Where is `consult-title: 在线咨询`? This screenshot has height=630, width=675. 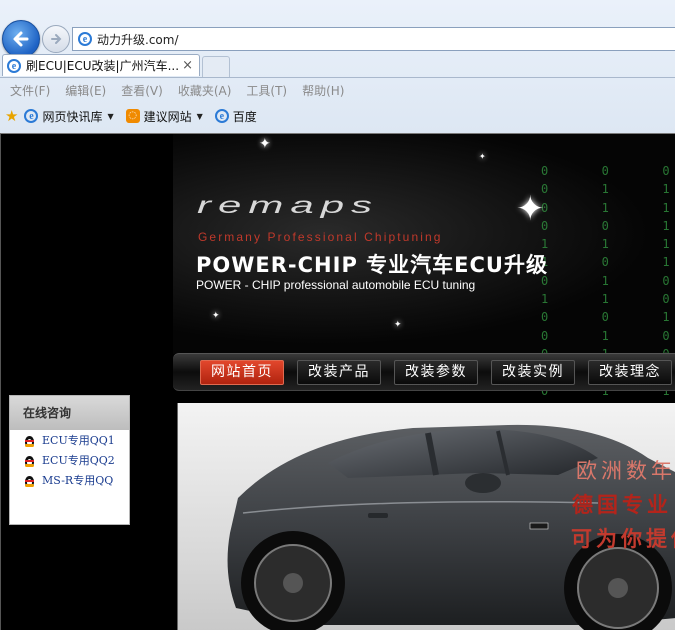 consult-title: 在线咨询 is located at coordinates (69, 413).